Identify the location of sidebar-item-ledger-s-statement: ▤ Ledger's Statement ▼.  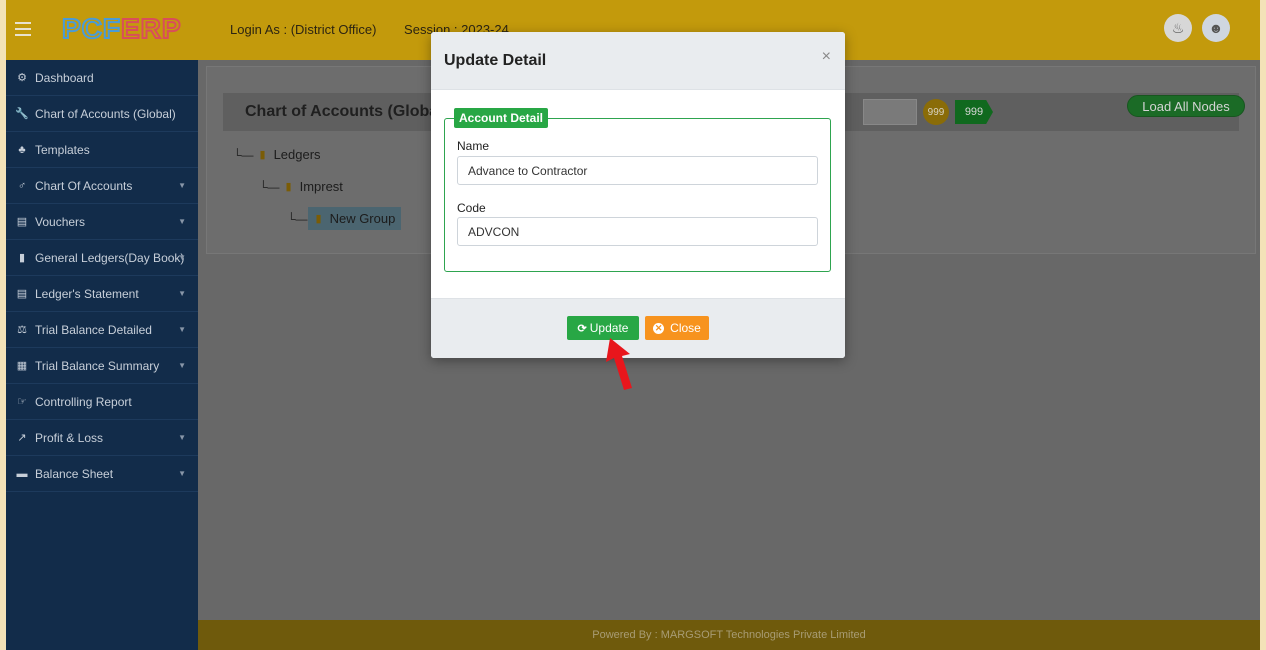
(102, 294).